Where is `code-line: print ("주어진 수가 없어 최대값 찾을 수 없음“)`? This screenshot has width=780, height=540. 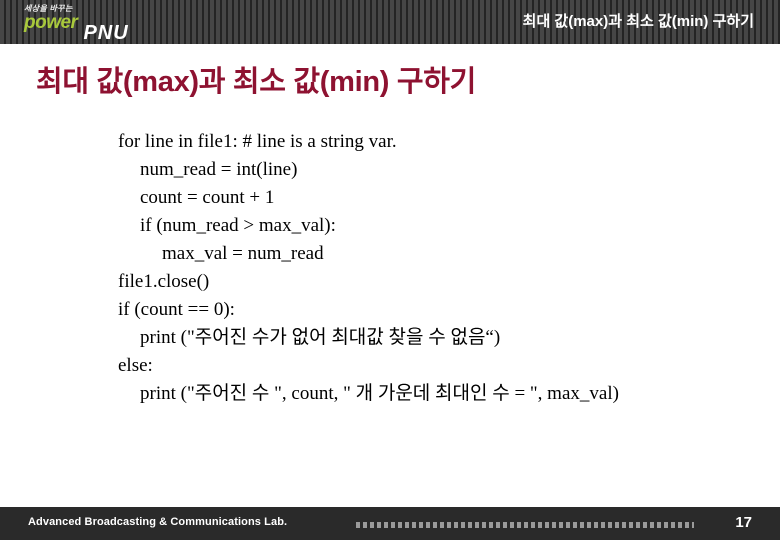 code-line: print ("주어진 수가 없어 최대값 찾을 수 없음“) is located at coordinates (320, 337).